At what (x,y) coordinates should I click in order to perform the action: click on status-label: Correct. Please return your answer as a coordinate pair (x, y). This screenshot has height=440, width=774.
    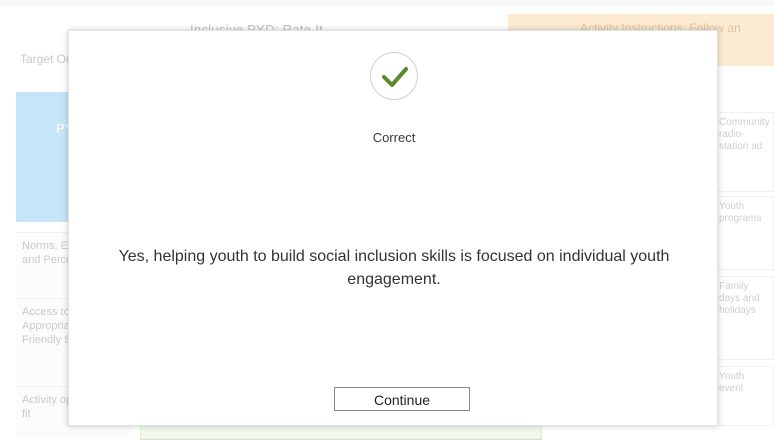
    Looking at the image, I should click on (394, 137).